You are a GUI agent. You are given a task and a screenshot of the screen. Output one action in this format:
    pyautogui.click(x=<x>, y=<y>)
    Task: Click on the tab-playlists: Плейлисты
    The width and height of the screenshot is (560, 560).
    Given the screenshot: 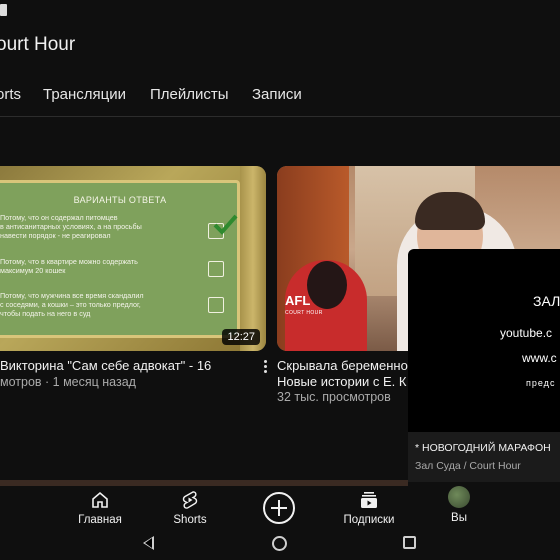 What is the action you would take?
    pyautogui.click(x=189, y=94)
    